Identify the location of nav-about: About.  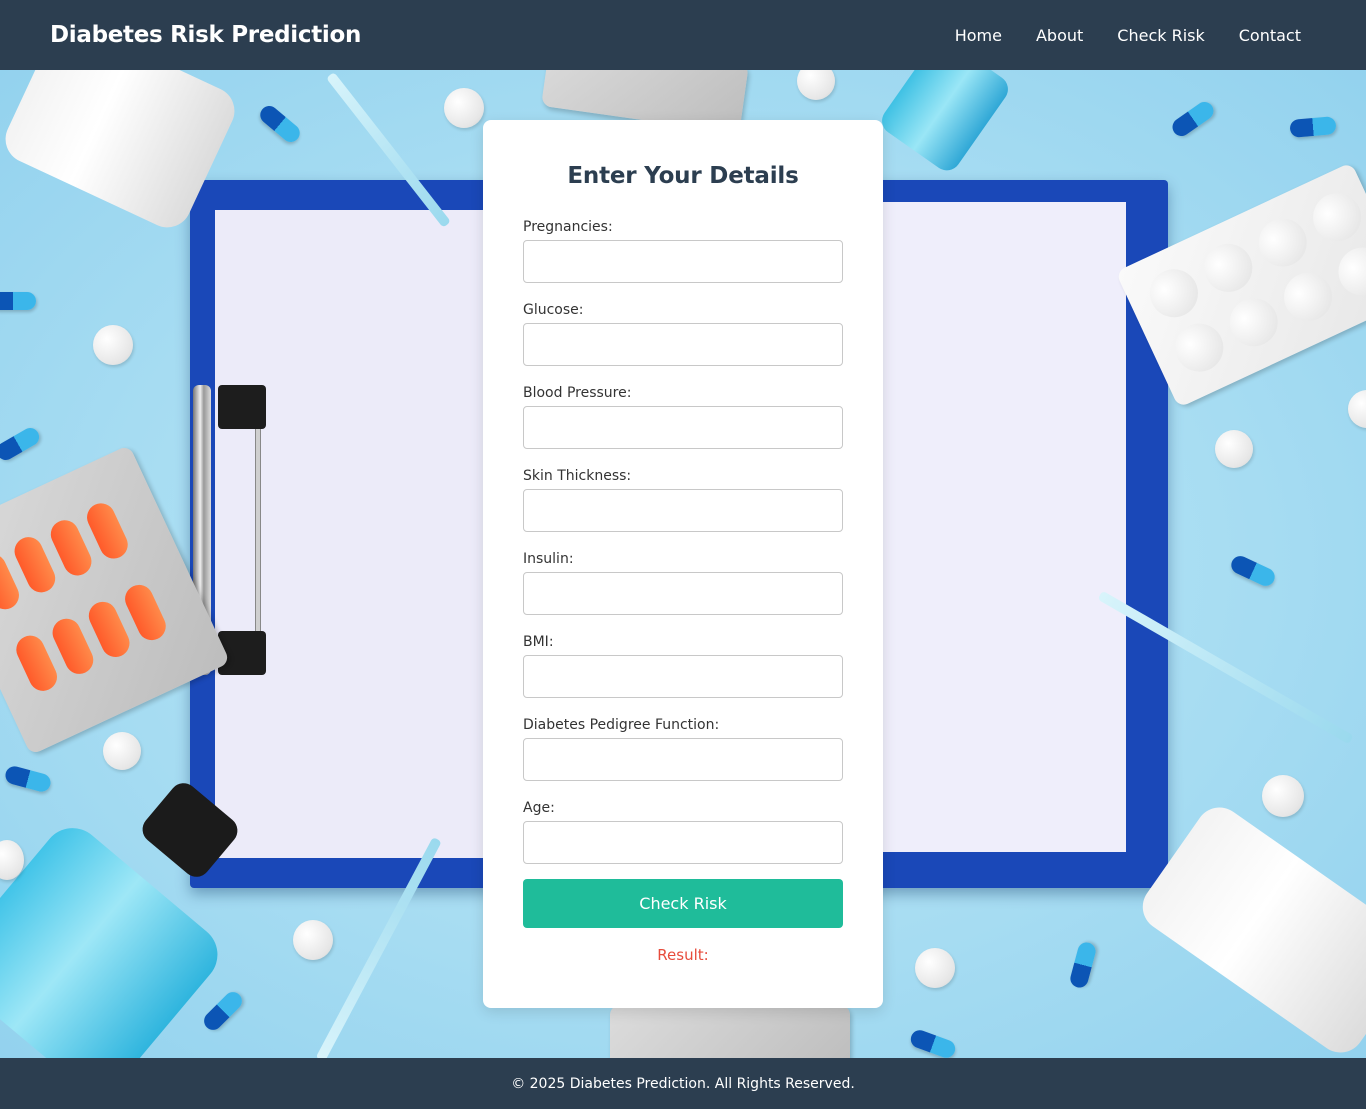
(1059, 35).